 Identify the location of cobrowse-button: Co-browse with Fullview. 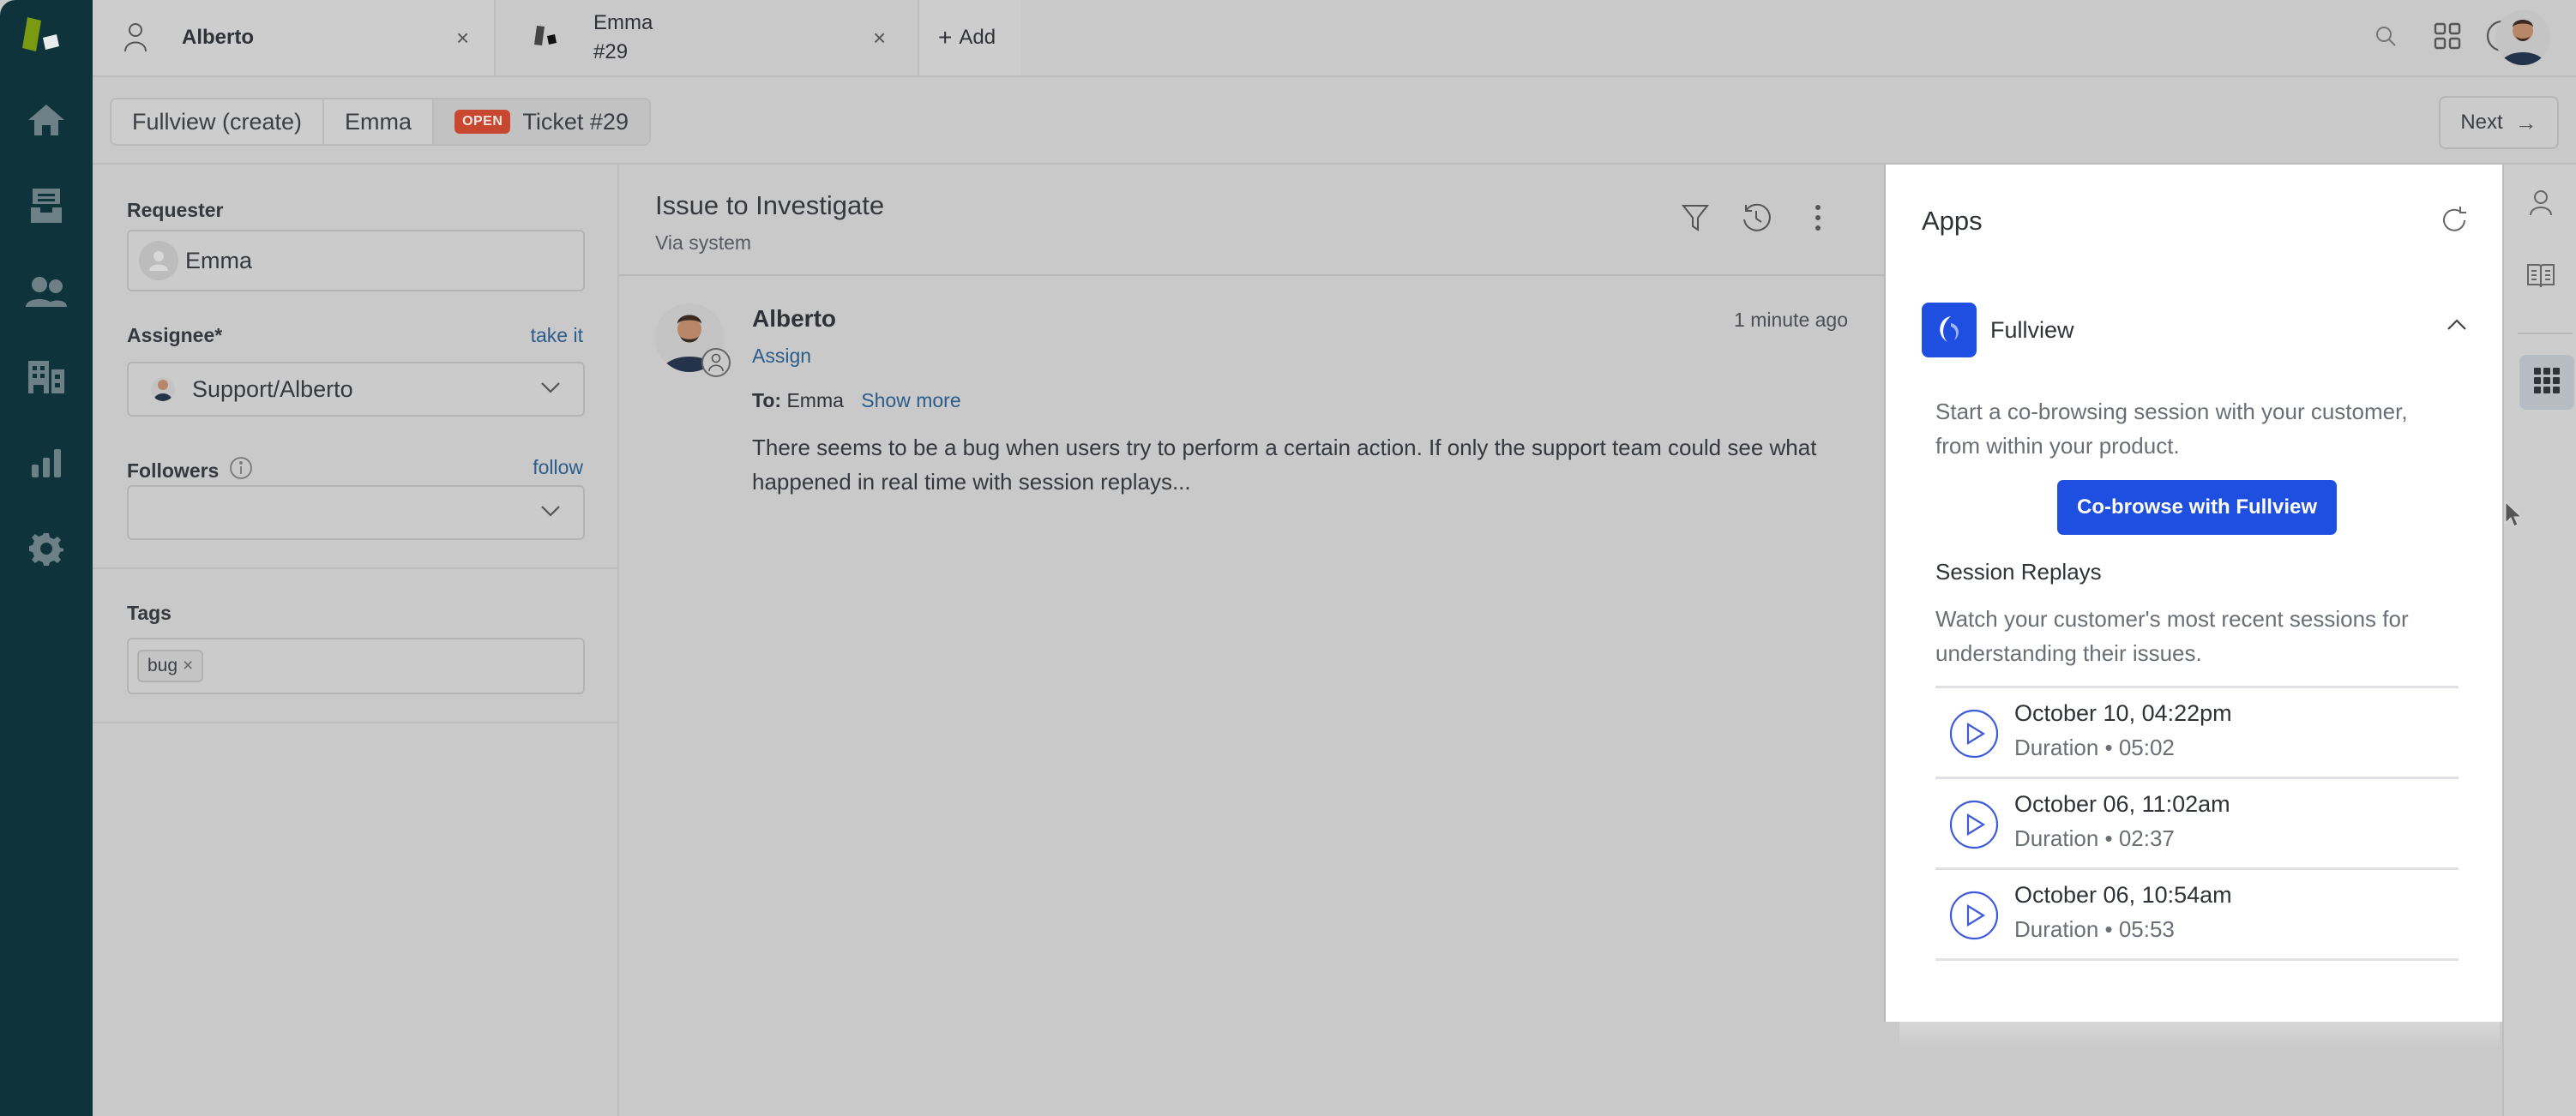
(2197, 507).